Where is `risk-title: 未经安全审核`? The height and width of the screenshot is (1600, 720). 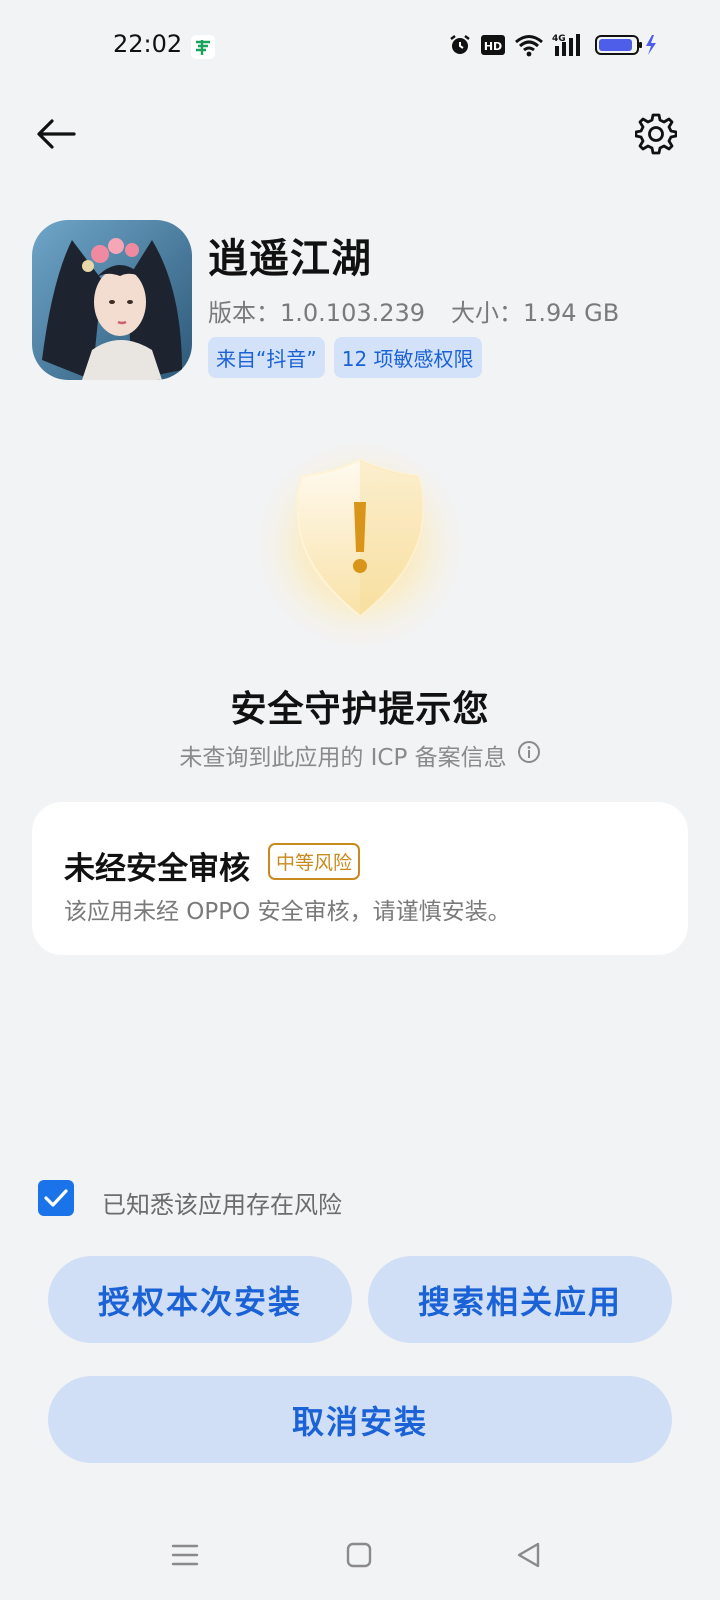
risk-title: 未经安全审核 is located at coordinates (157, 869).